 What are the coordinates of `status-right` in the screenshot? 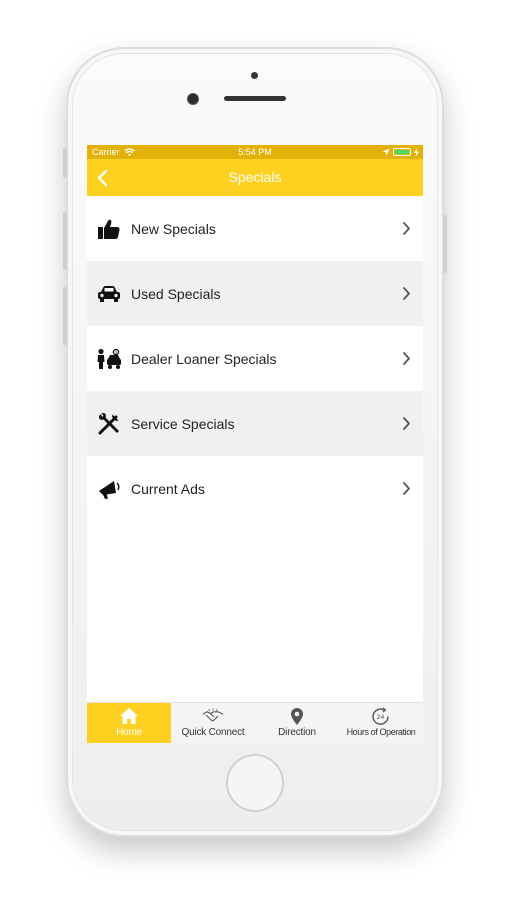 It's located at (400, 152).